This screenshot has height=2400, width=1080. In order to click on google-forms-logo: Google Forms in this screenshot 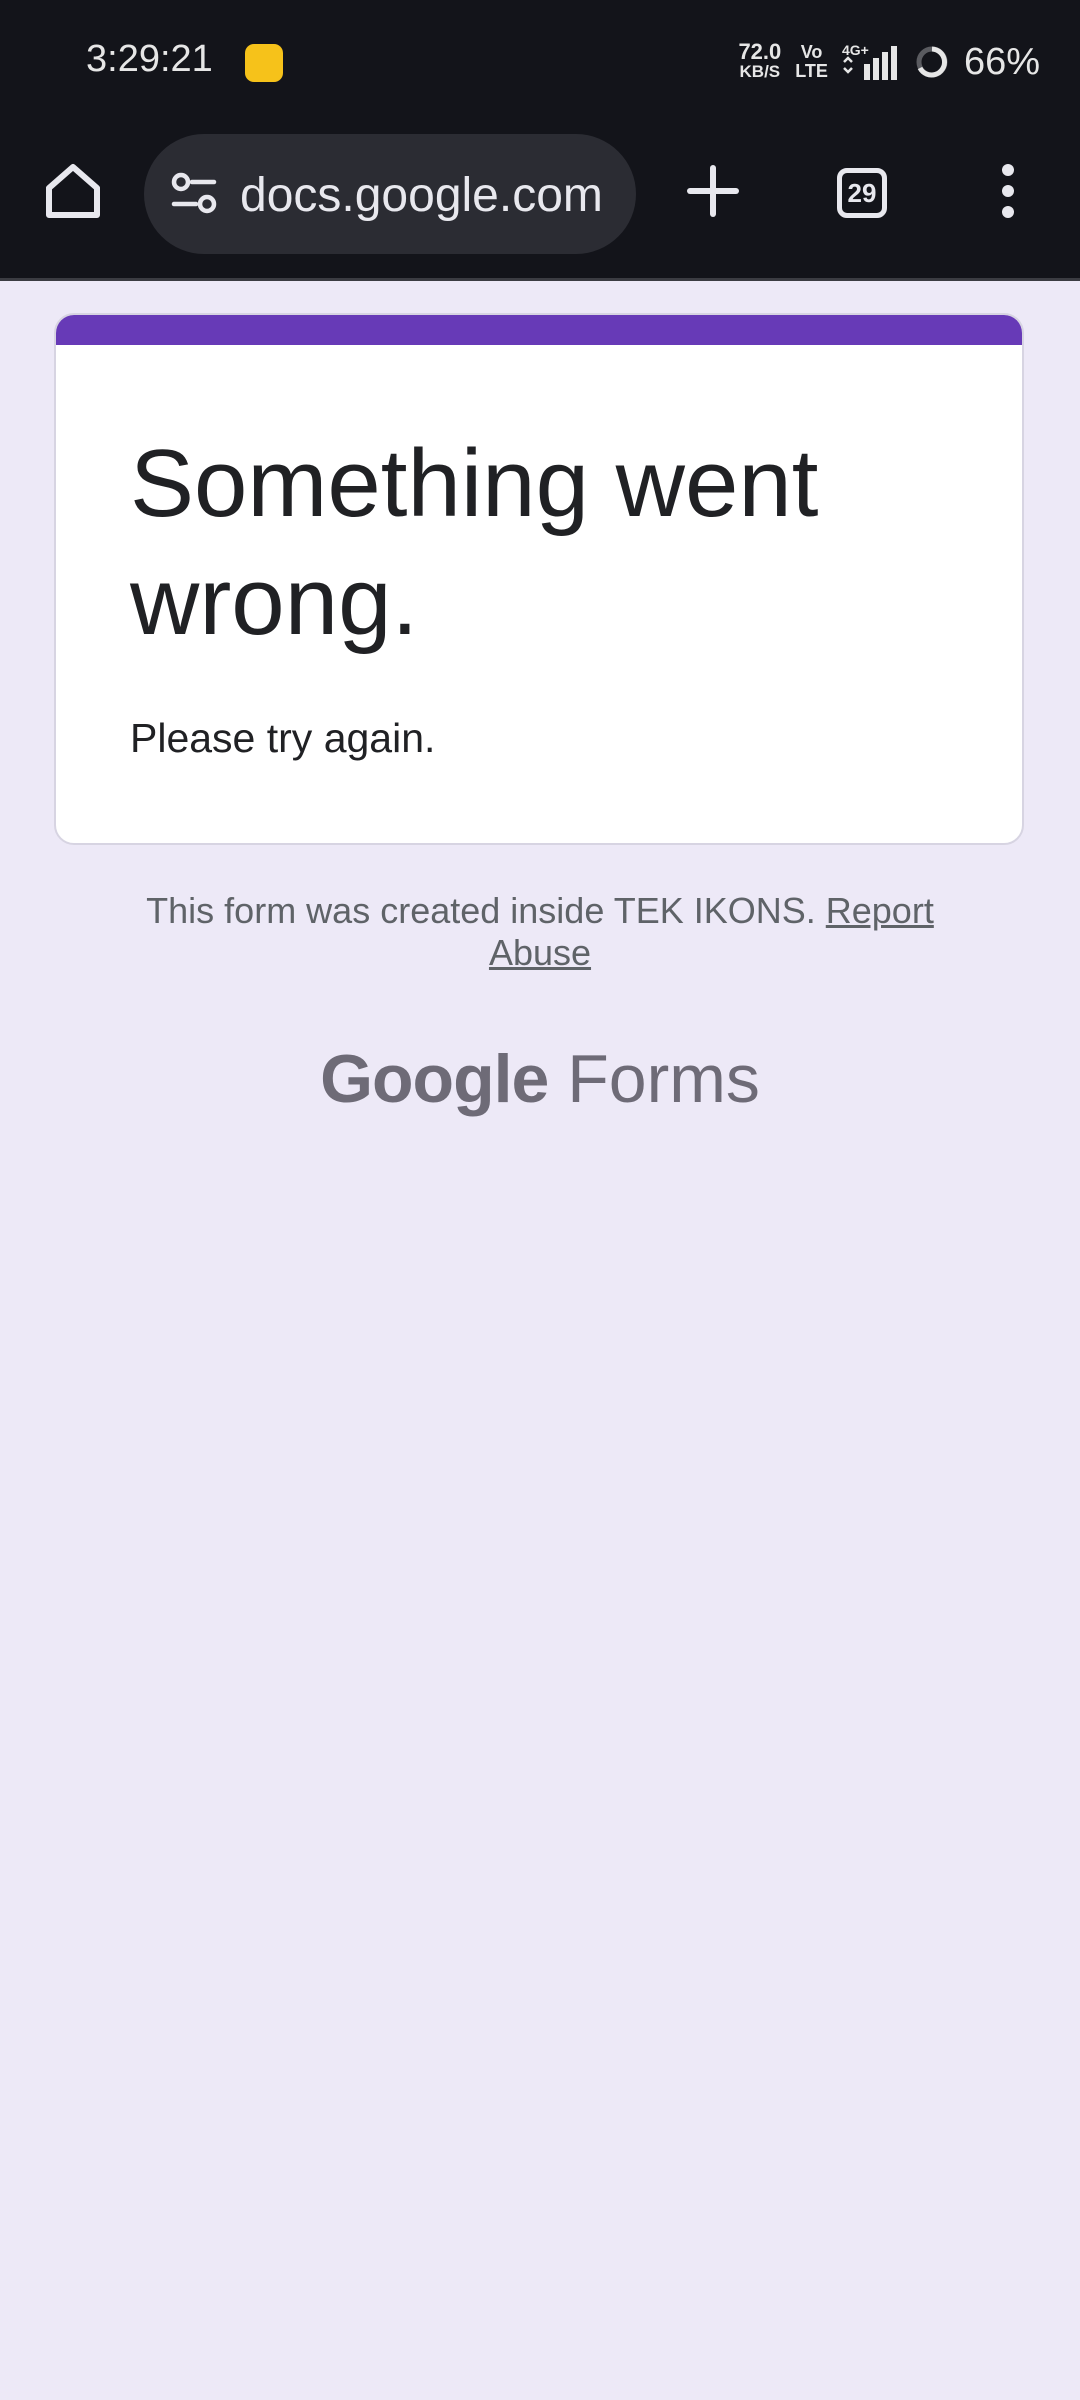, I will do `click(540, 1079)`.